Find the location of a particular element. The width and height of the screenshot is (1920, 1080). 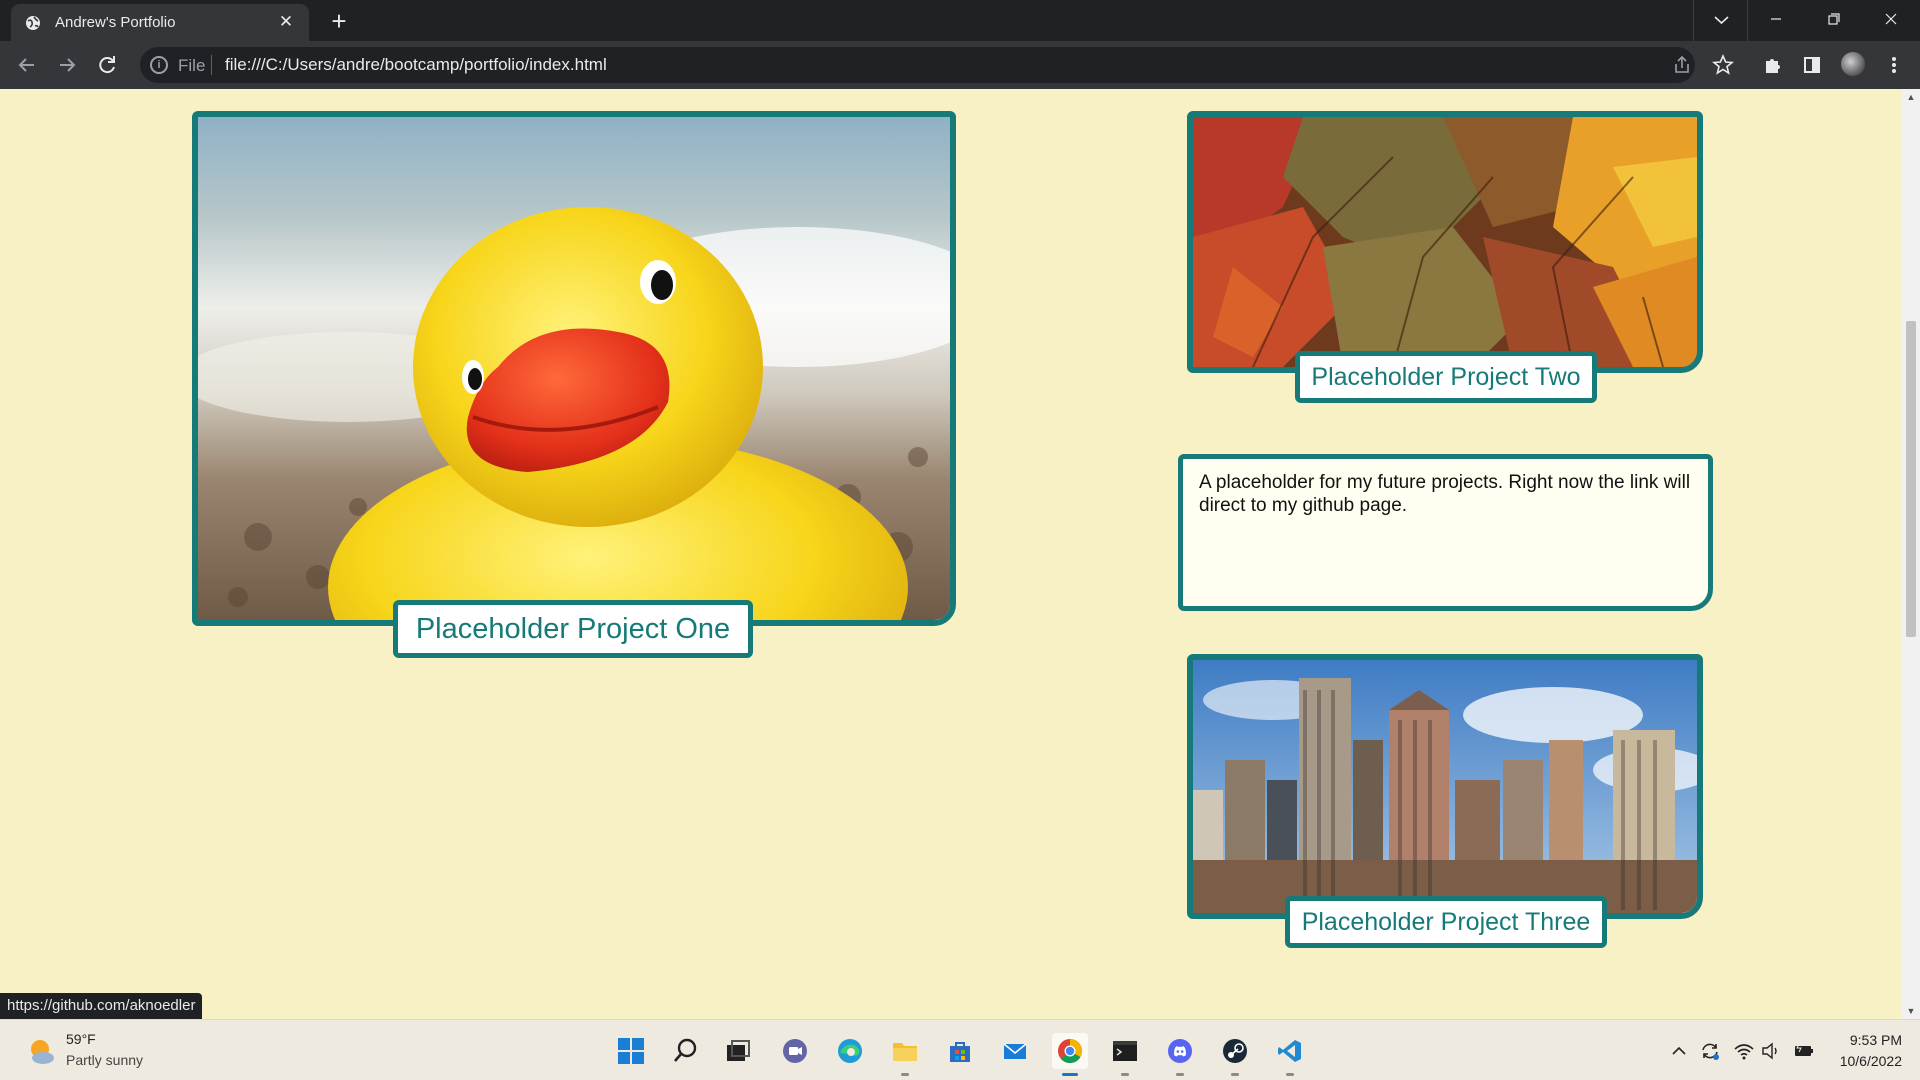

bookmark-button is located at coordinates (1723, 65).